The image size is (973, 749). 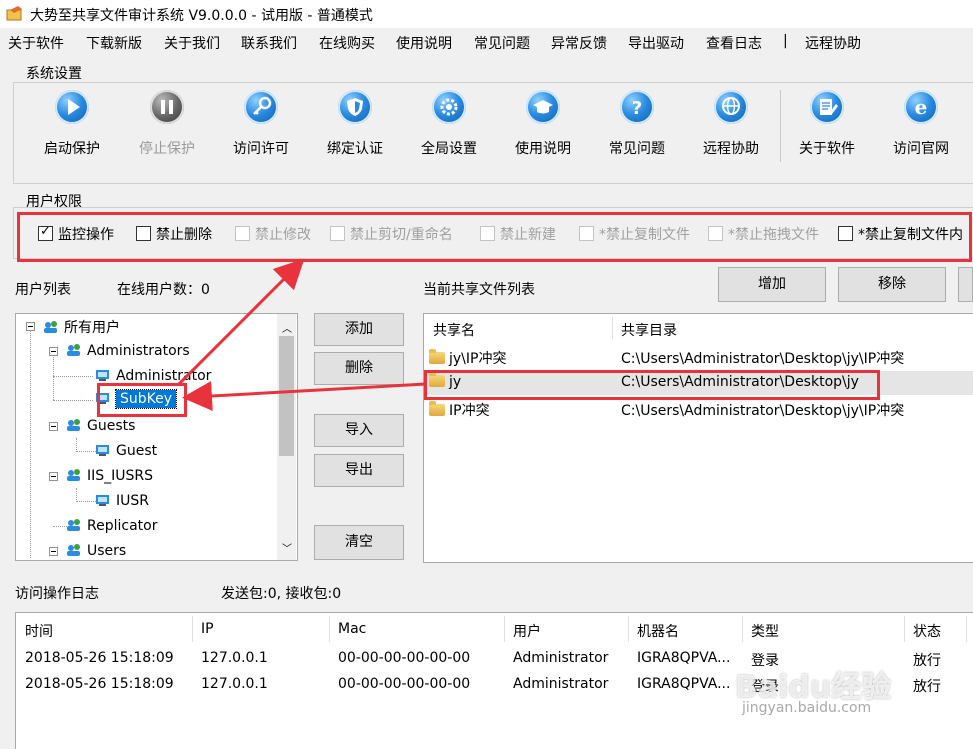 What do you see at coordinates (57, 594) in the screenshot?
I see `log-label: 访问操作日志` at bounding box center [57, 594].